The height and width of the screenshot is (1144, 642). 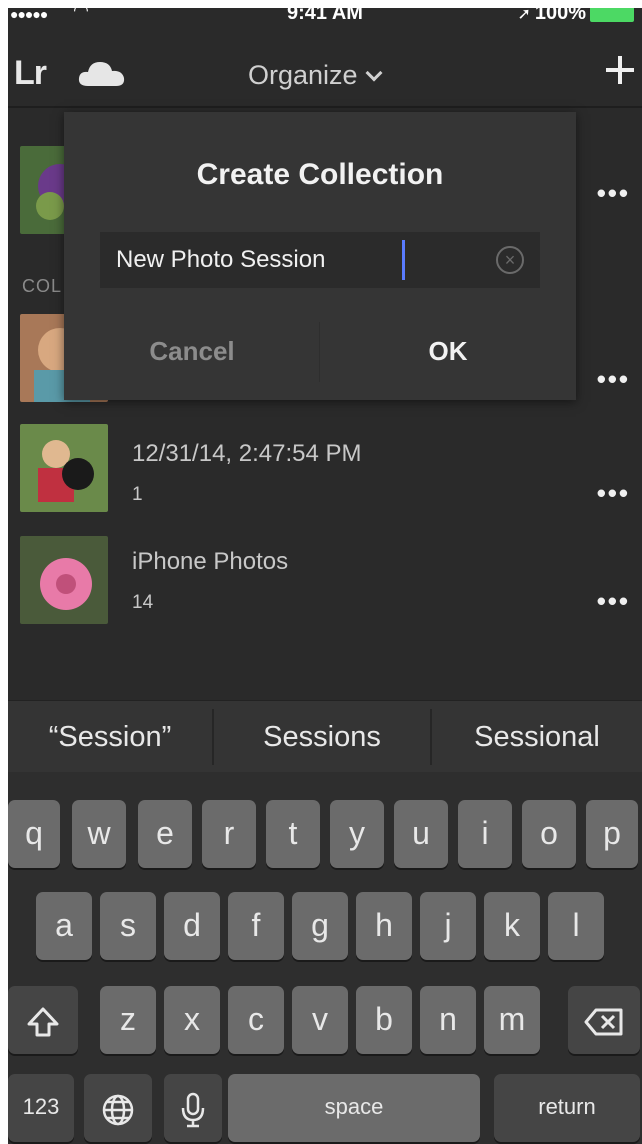 I want to click on add-icon, so click(x=620, y=70).